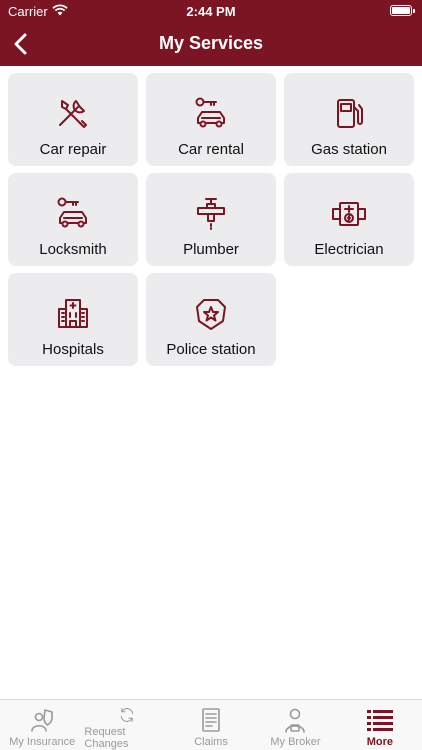 The width and height of the screenshot is (422, 750). I want to click on service-label: Gas station, so click(349, 149).